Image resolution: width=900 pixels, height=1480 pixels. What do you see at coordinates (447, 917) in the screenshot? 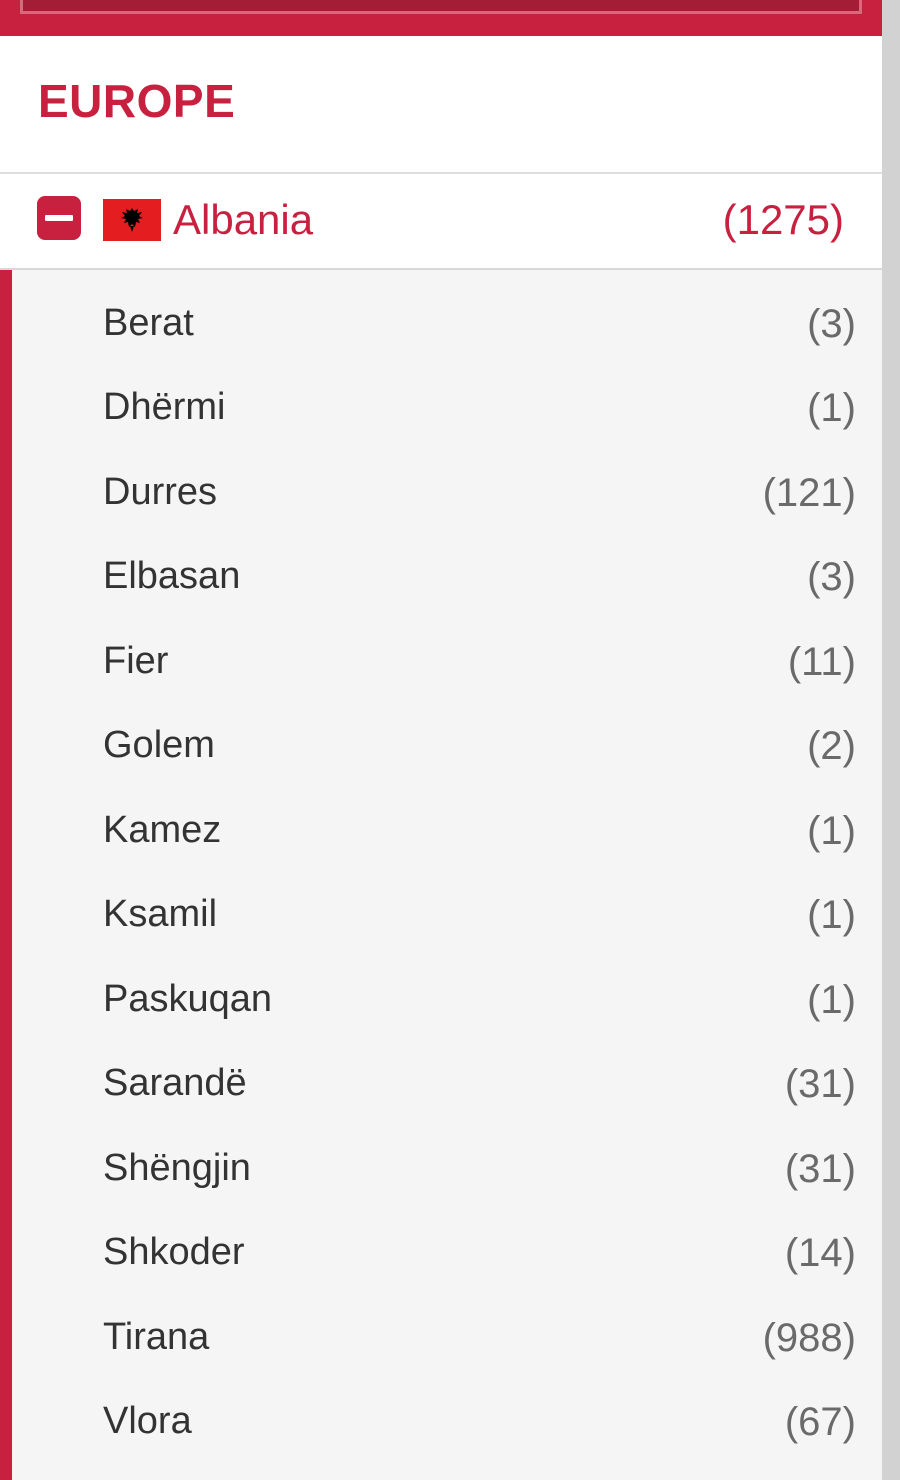
I see `city-item-ksamil: Ksamil (1)` at bounding box center [447, 917].